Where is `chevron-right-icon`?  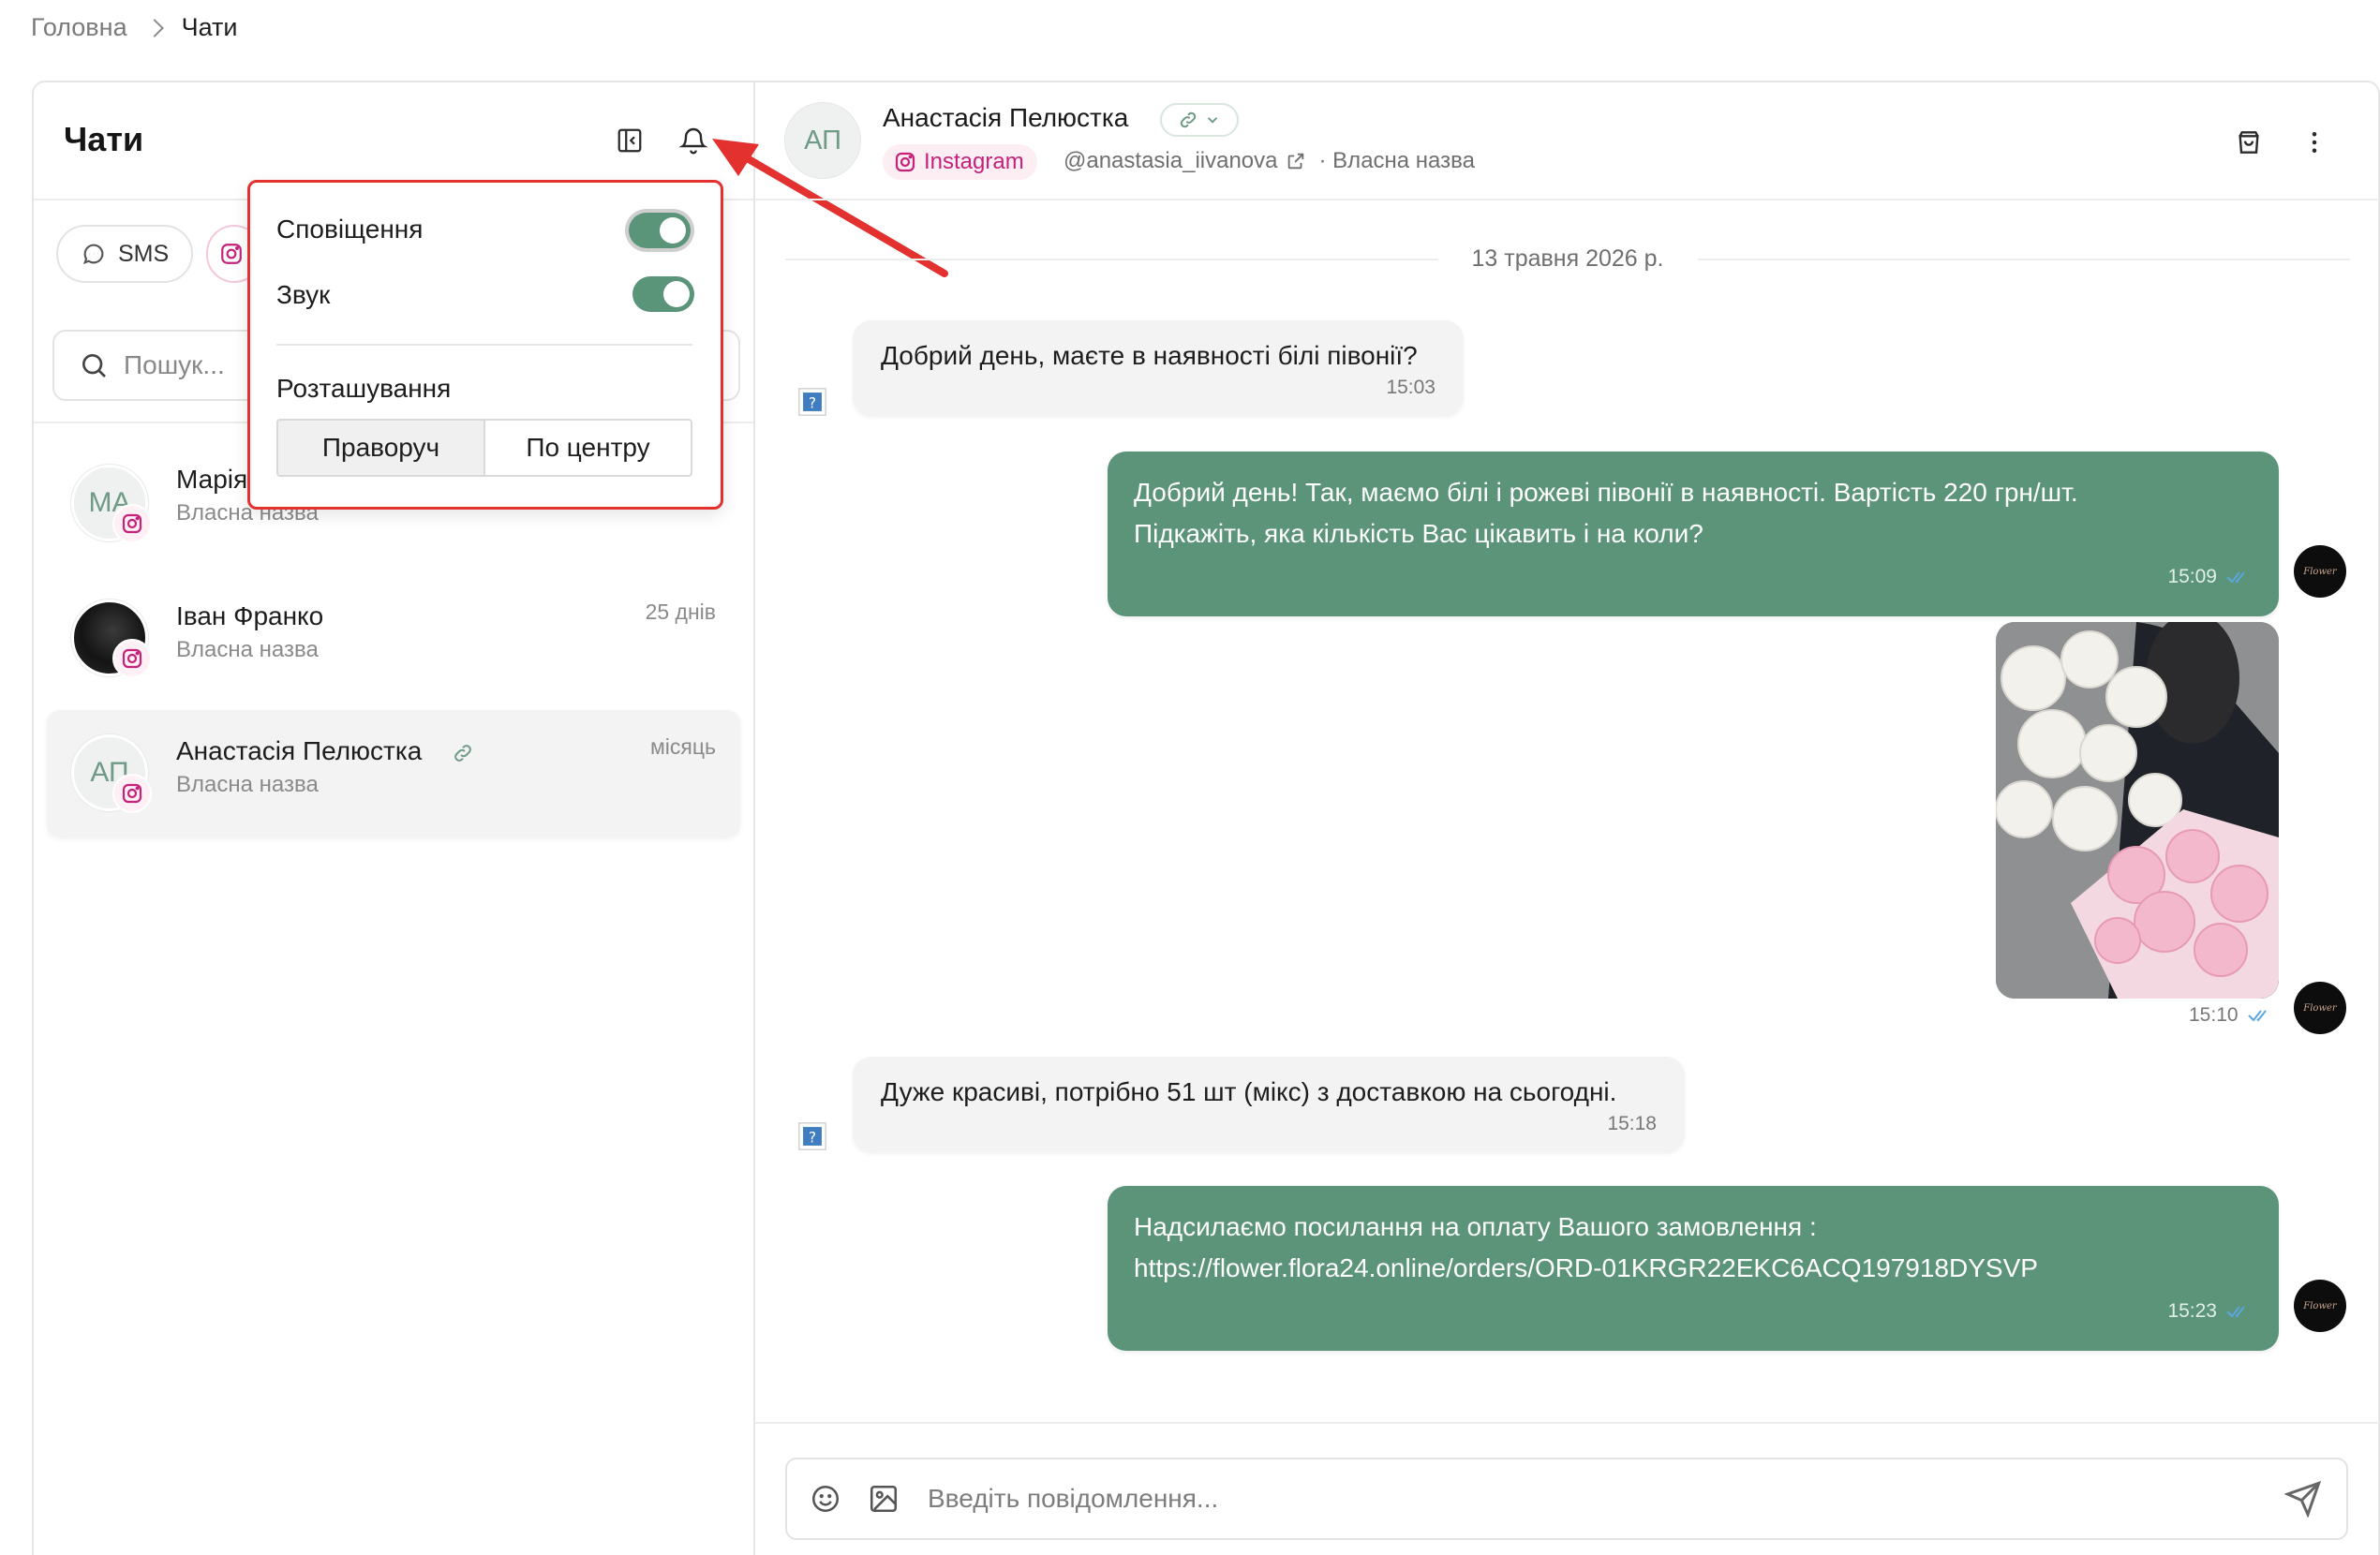 chevron-right-icon is located at coordinates (154, 27).